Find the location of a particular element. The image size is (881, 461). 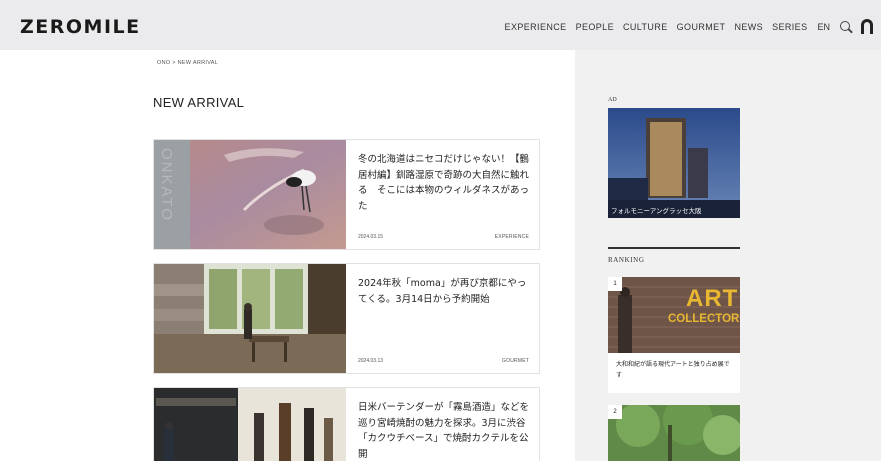

ranking-caption: 大和和紀が語る現代アートと独り占め展です is located at coordinates (675, 370).